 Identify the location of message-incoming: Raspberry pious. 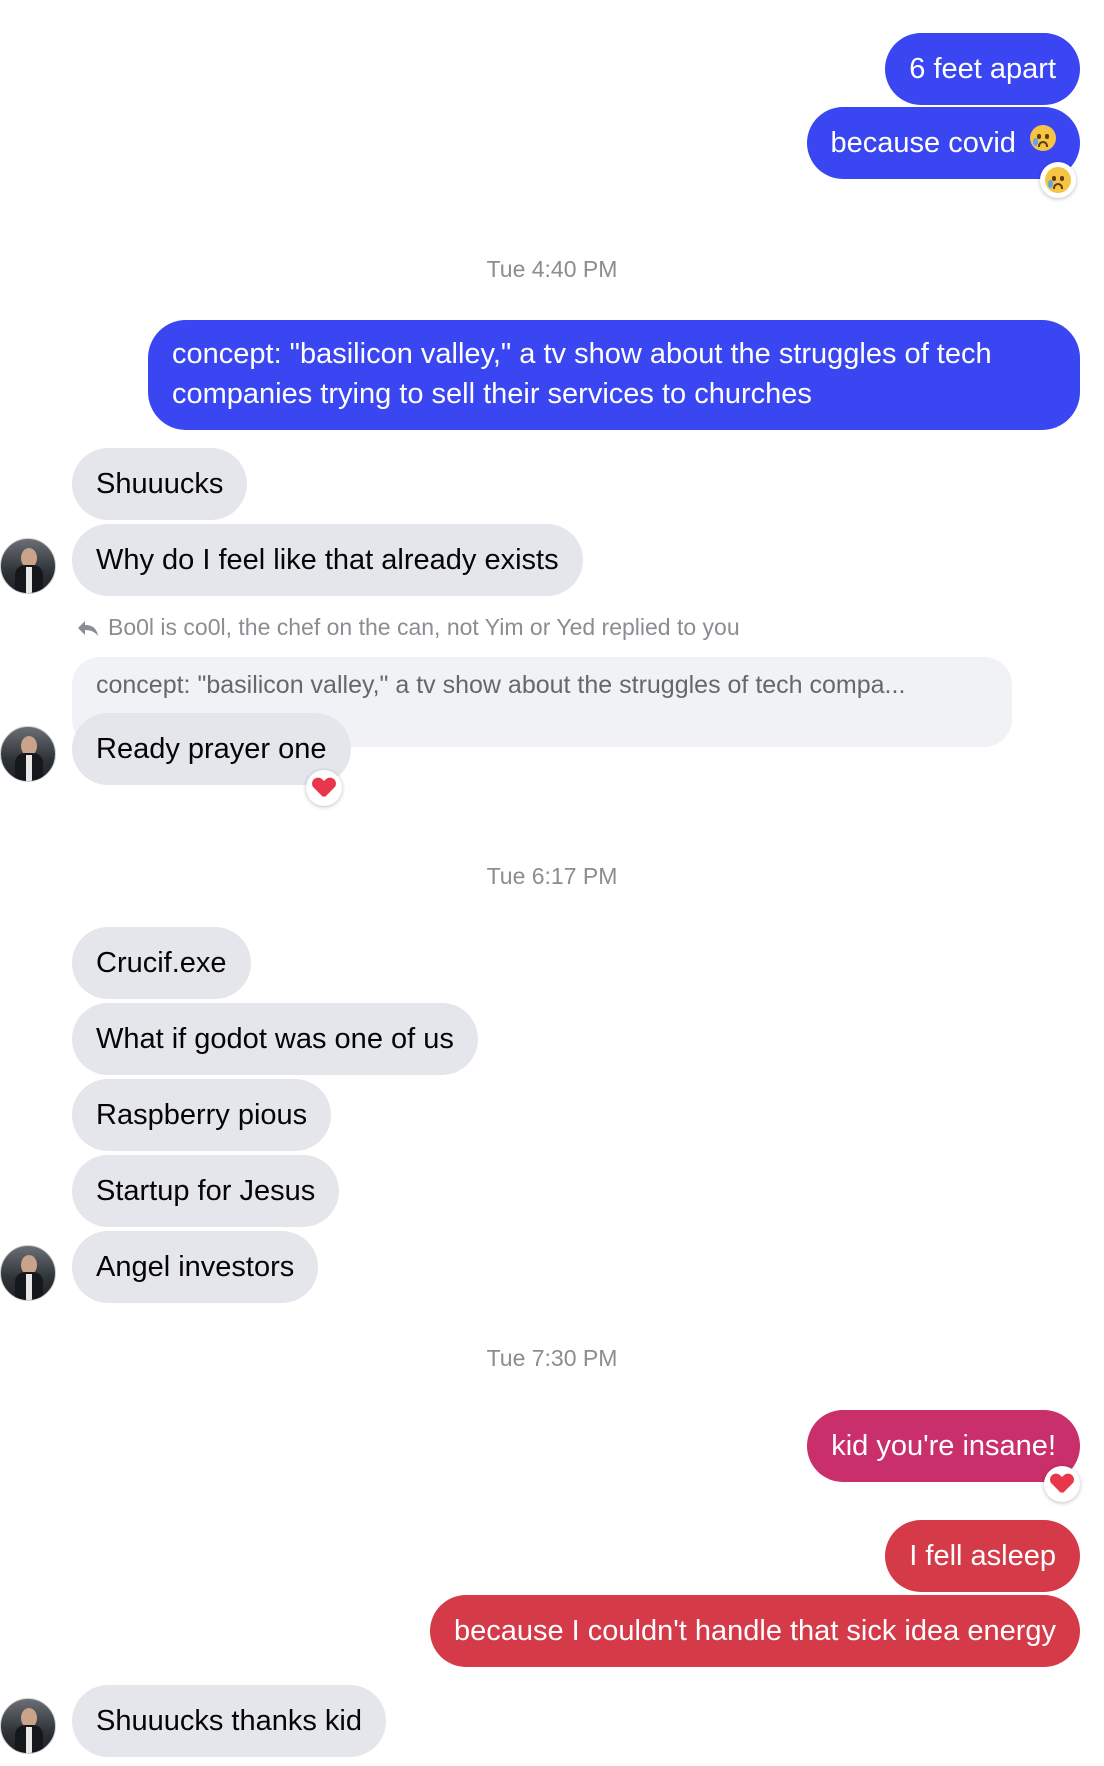
(202, 1115).